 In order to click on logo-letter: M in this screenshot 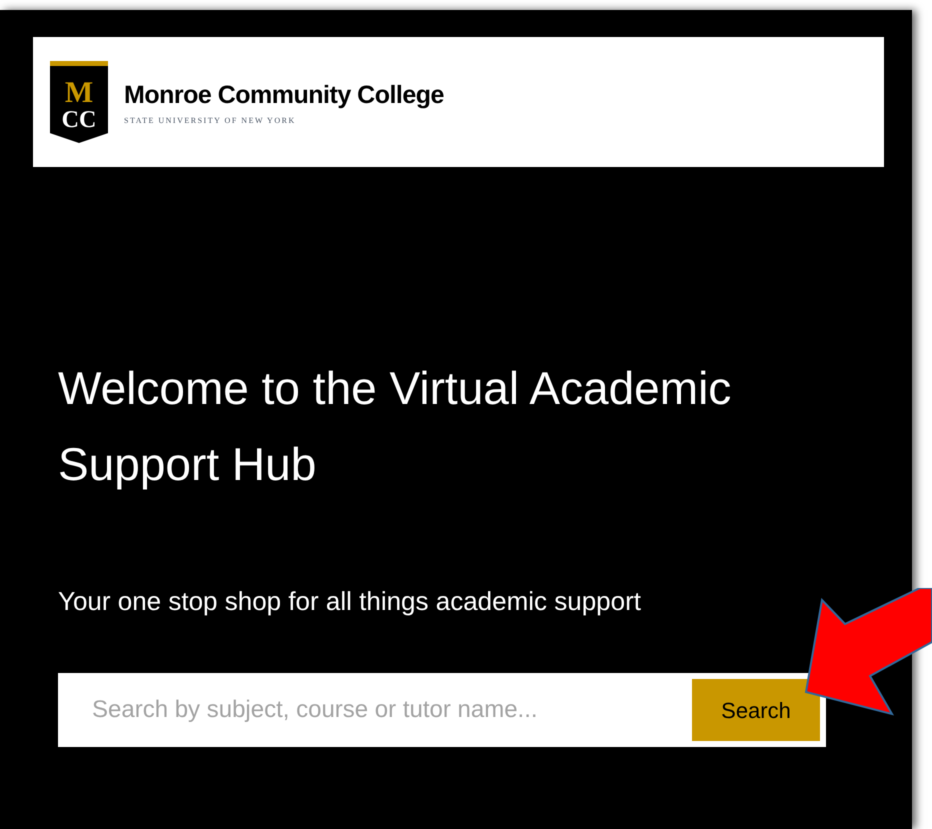, I will do `click(79, 93)`.